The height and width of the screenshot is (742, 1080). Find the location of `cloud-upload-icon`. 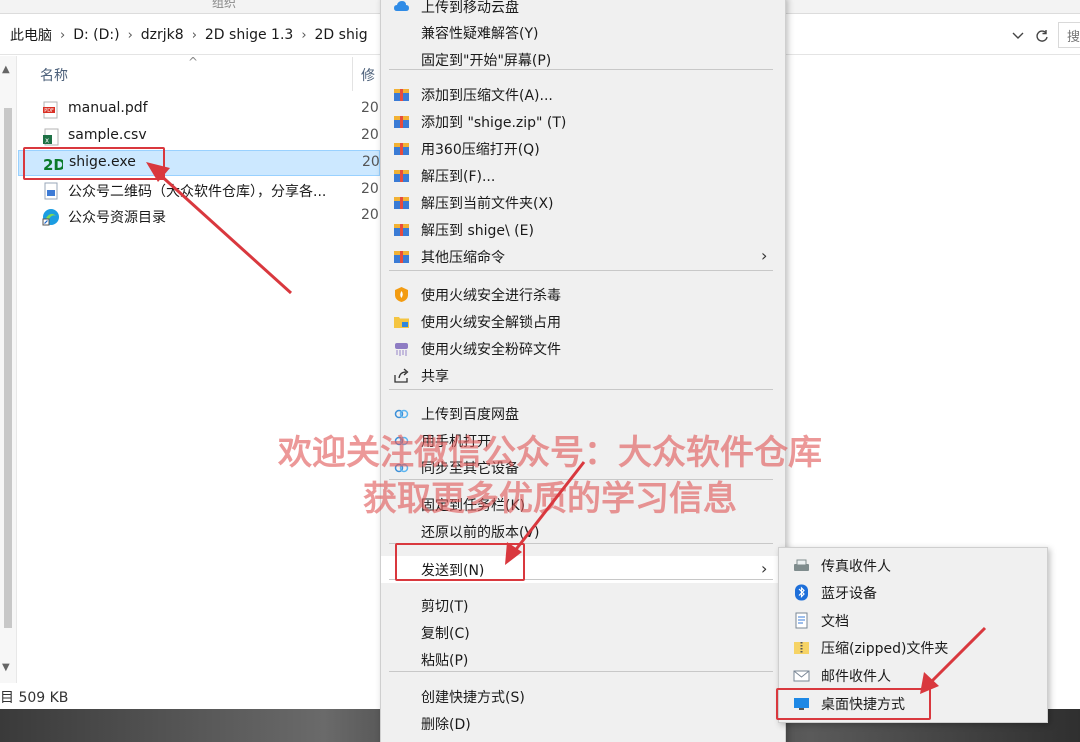

cloud-upload-icon is located at coordinates (401, 7).